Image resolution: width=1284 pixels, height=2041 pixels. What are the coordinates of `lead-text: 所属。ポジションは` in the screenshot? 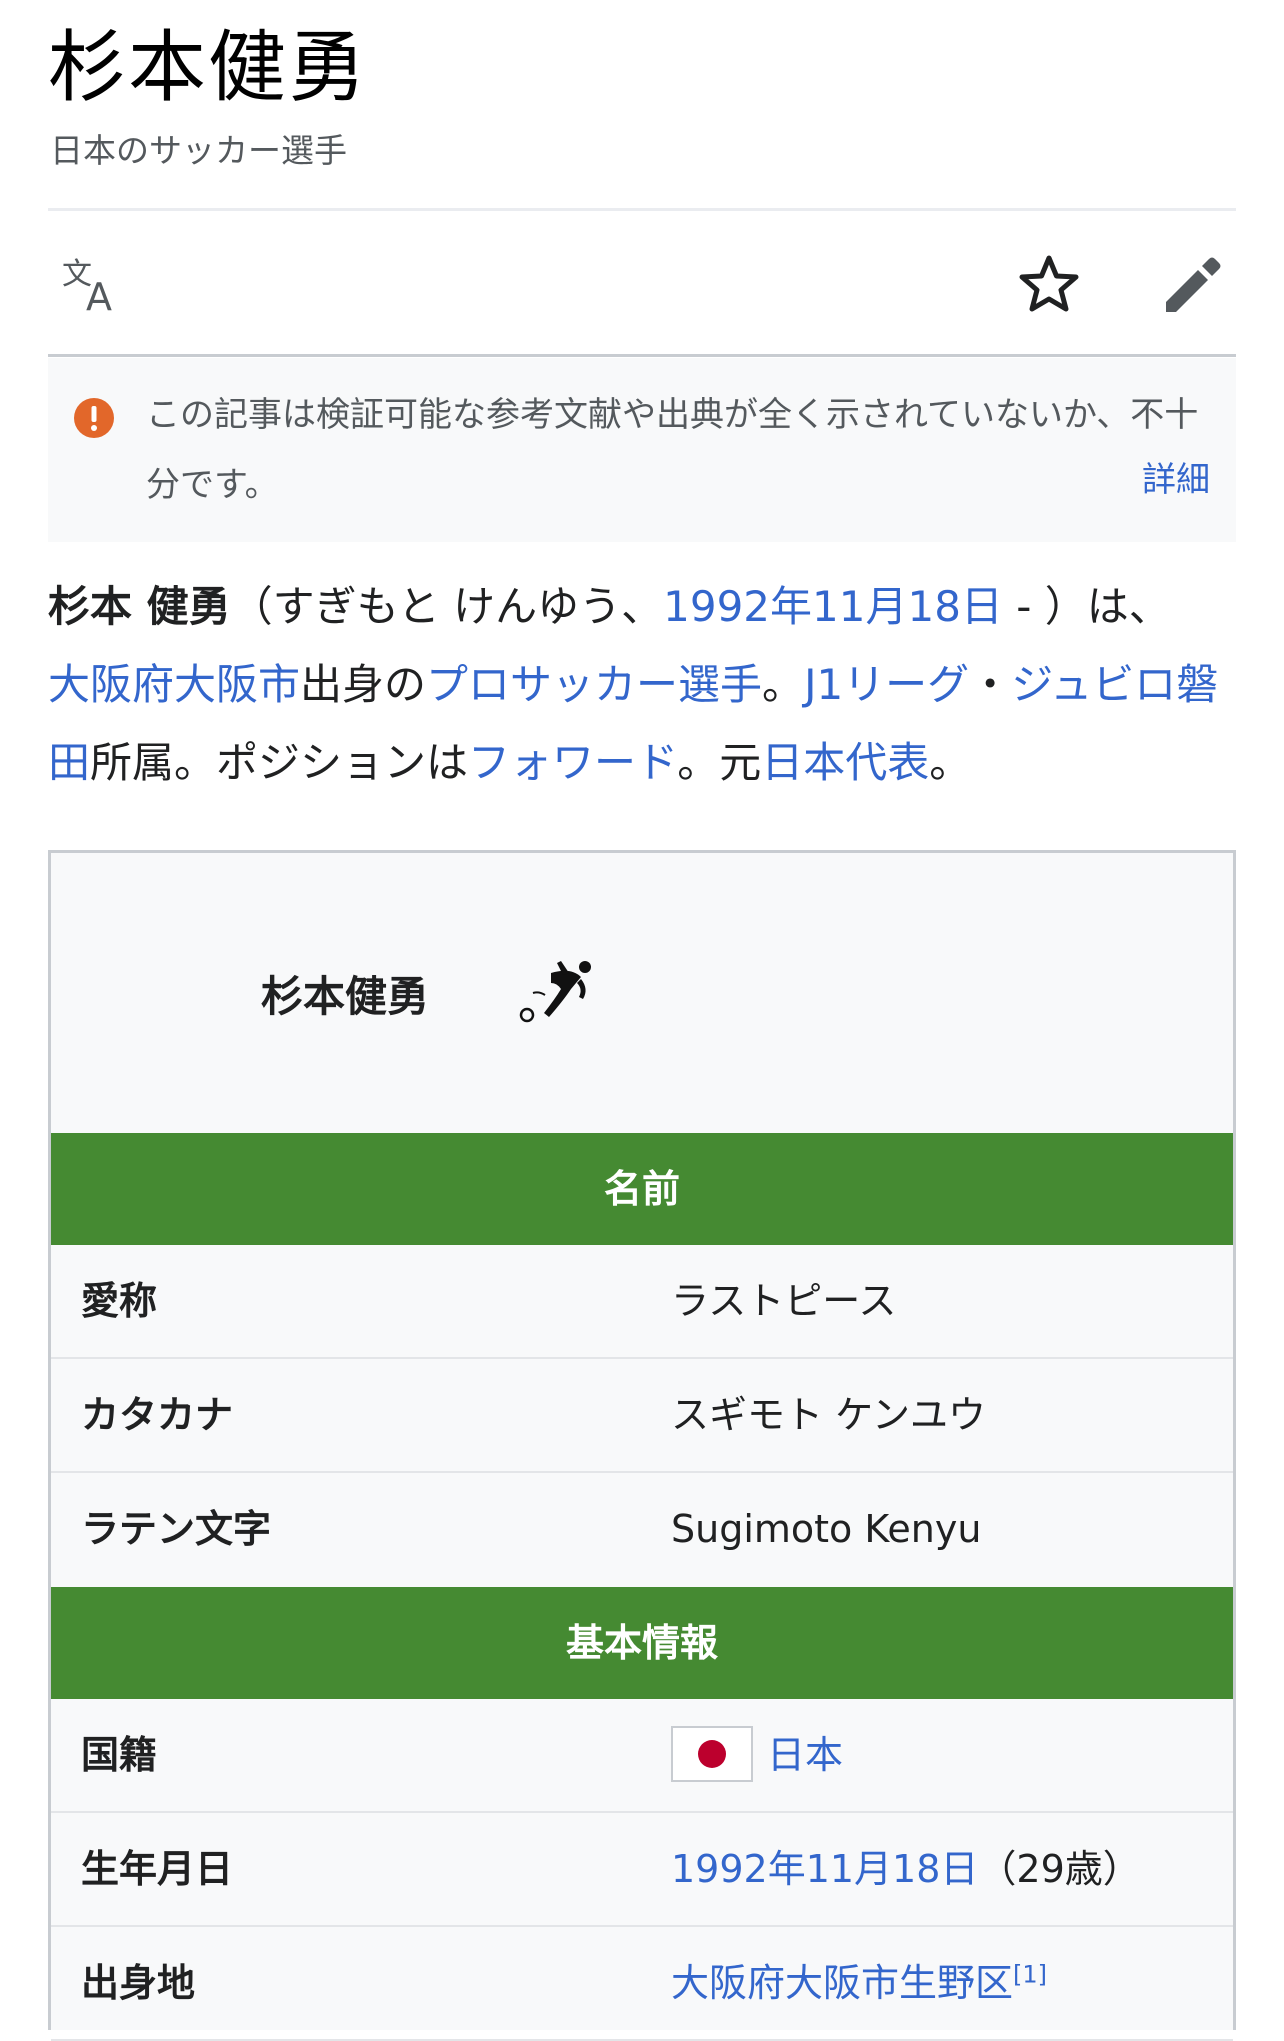 It's located at (279, 762).